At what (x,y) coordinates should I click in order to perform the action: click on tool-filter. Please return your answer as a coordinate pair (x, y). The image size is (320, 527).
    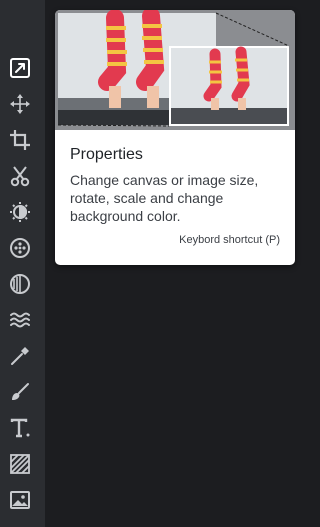
    Looking at the image, I should click on (20, 248).